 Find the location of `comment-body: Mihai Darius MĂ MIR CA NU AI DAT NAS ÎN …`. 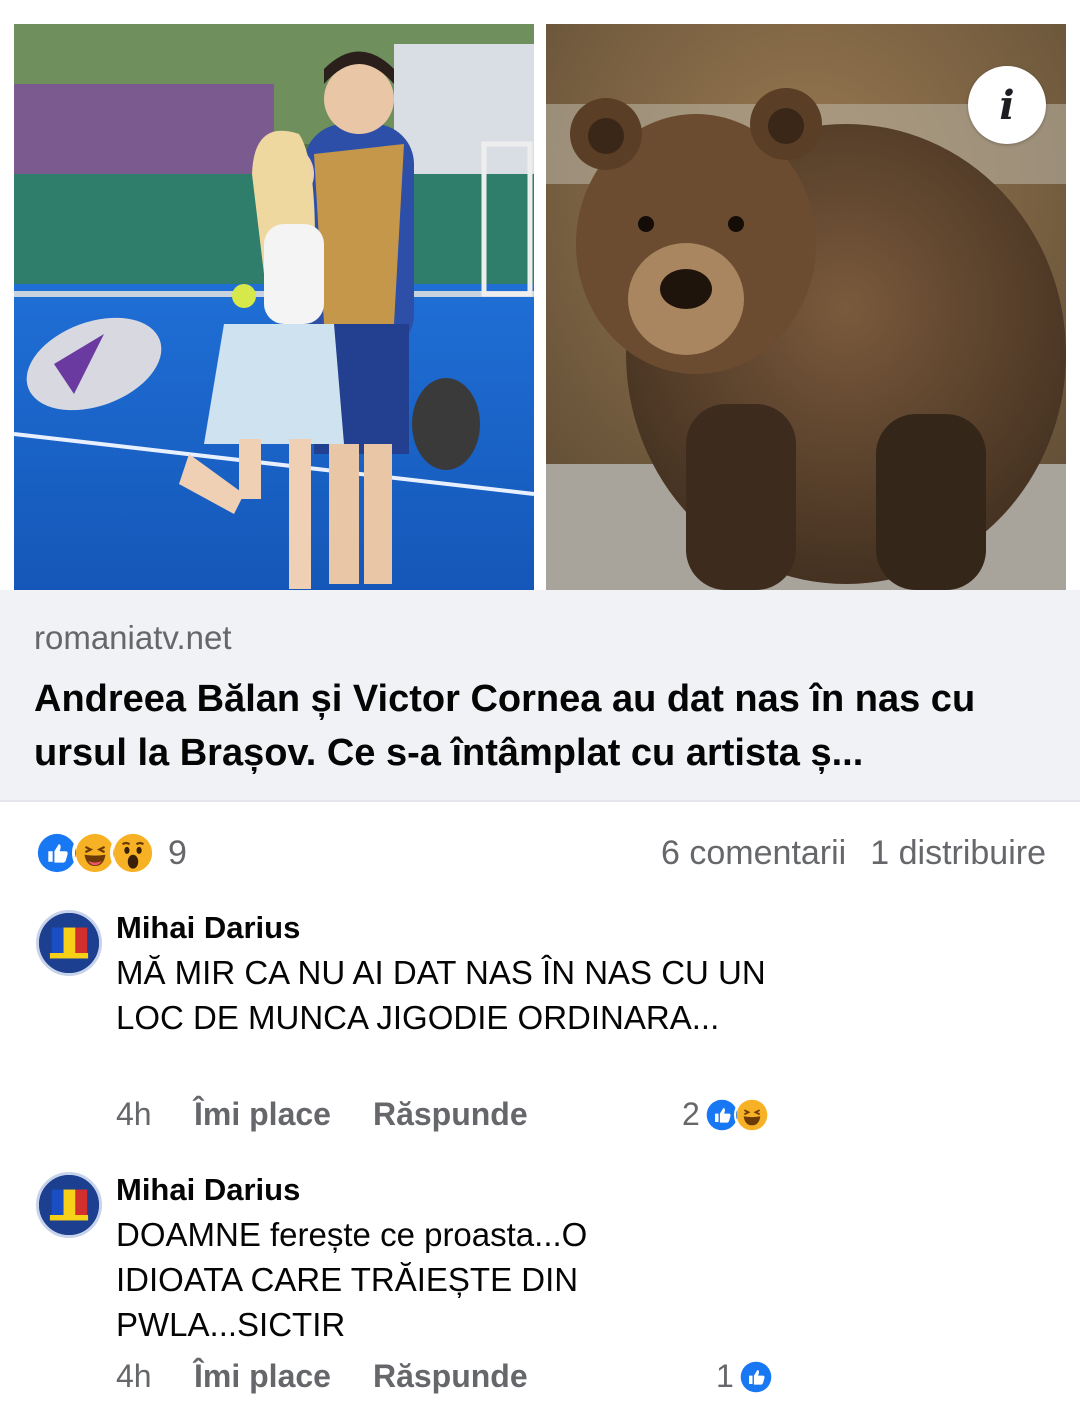

comment-body: Mihai Darius MĂ MIR CA NU AI DAT NAS ÎN … is located at coordinates (466, 975).